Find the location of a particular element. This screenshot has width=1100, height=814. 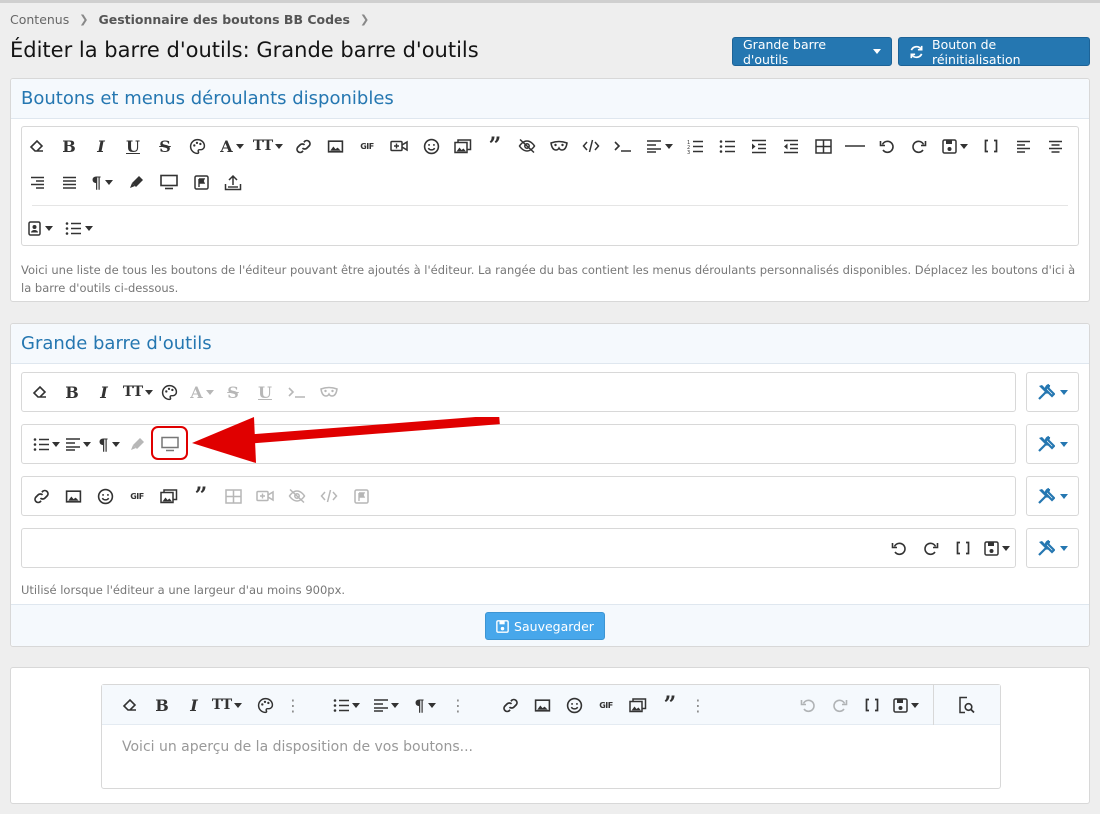

align-justify-icon is located at coordinates (69, 182).